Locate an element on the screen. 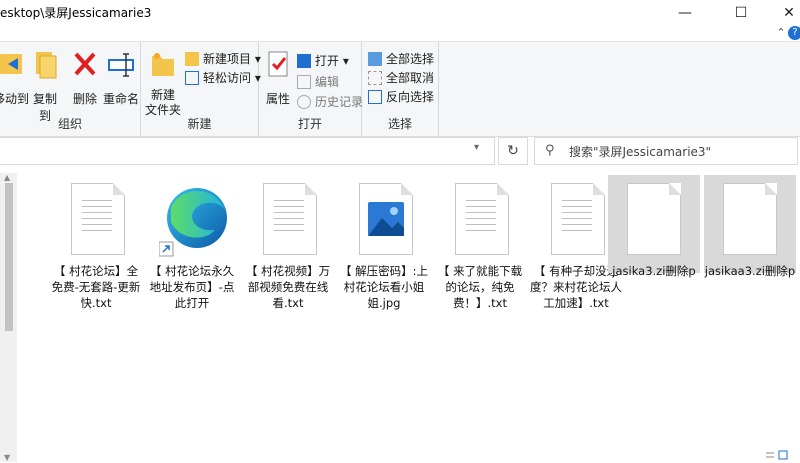 This screenshot has height=463, width=800. refresh-icon: ↻ is located at coordinates (513, 151).